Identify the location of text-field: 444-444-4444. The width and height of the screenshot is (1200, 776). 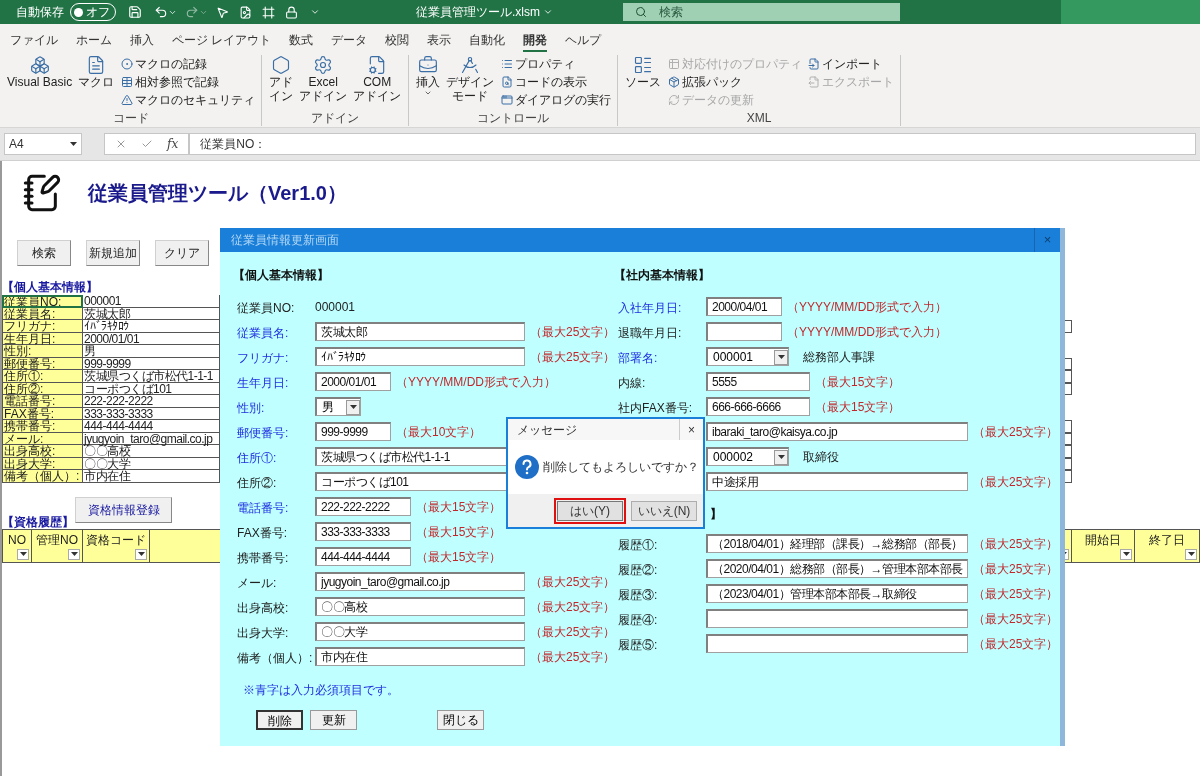
(363, 556).